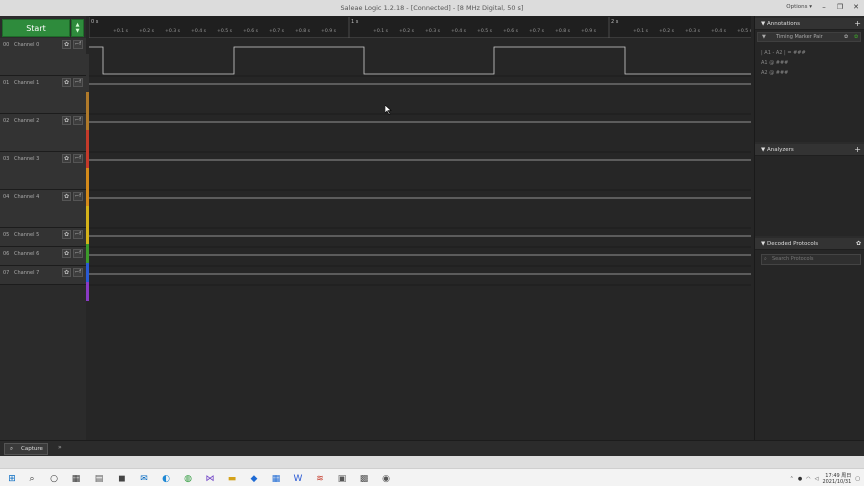 Image resolution: width=864 pixels, height=486 pixels. I want to click on channel-number: 00, so click(6, 45).